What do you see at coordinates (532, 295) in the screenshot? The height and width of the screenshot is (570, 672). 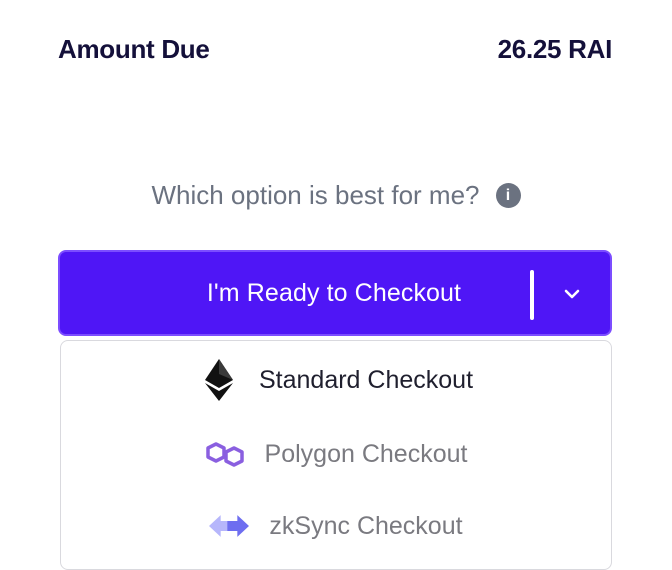 I see `button-divider` at bounding box center [532, 295].